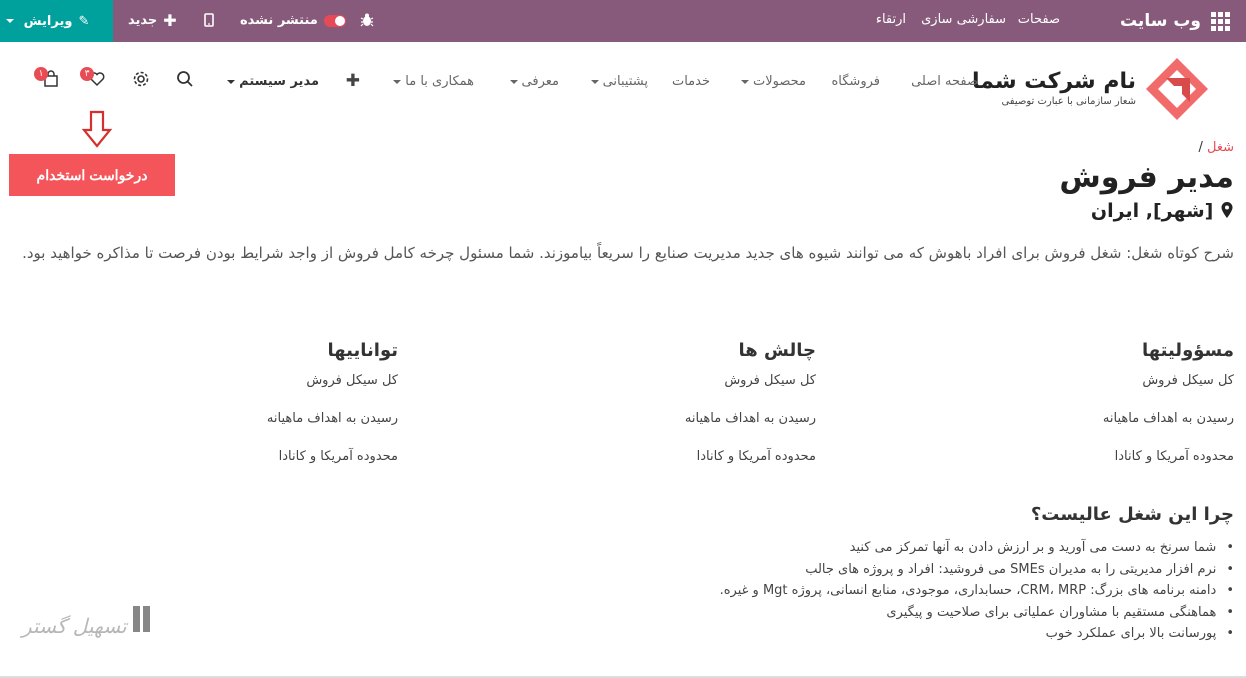 The image size is (1246, 678). Describe the element at coordinates (279, 20) in the screenshot. I see `unpublished-label: منتشر نشده` at that location.